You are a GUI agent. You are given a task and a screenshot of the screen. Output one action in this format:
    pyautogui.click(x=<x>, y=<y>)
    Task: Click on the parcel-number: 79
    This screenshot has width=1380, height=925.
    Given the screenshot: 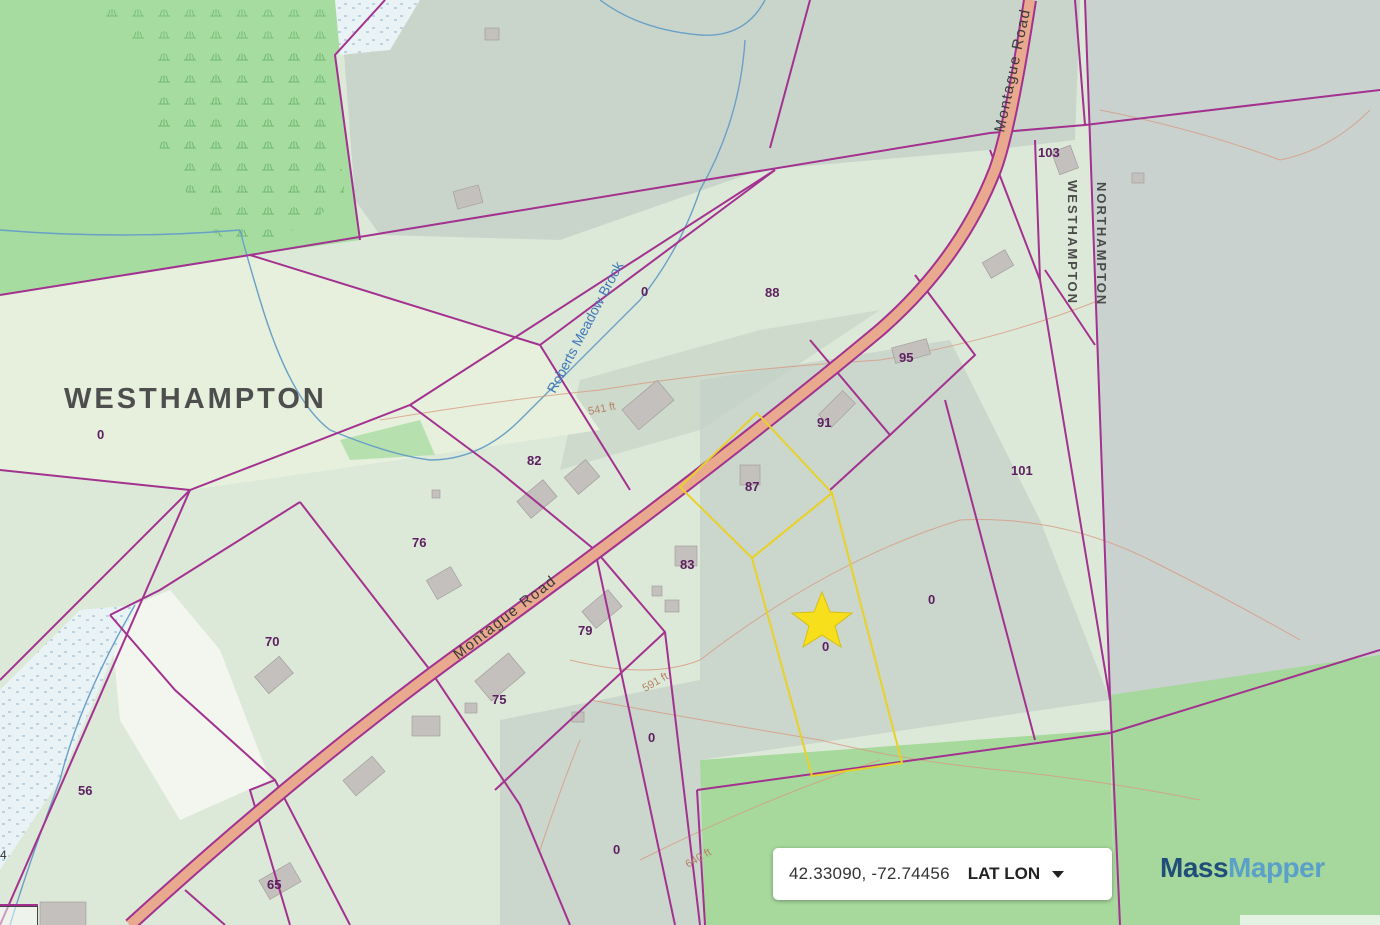 What is the action you would take?
    pyautogui.click(x=585, y=630)
    